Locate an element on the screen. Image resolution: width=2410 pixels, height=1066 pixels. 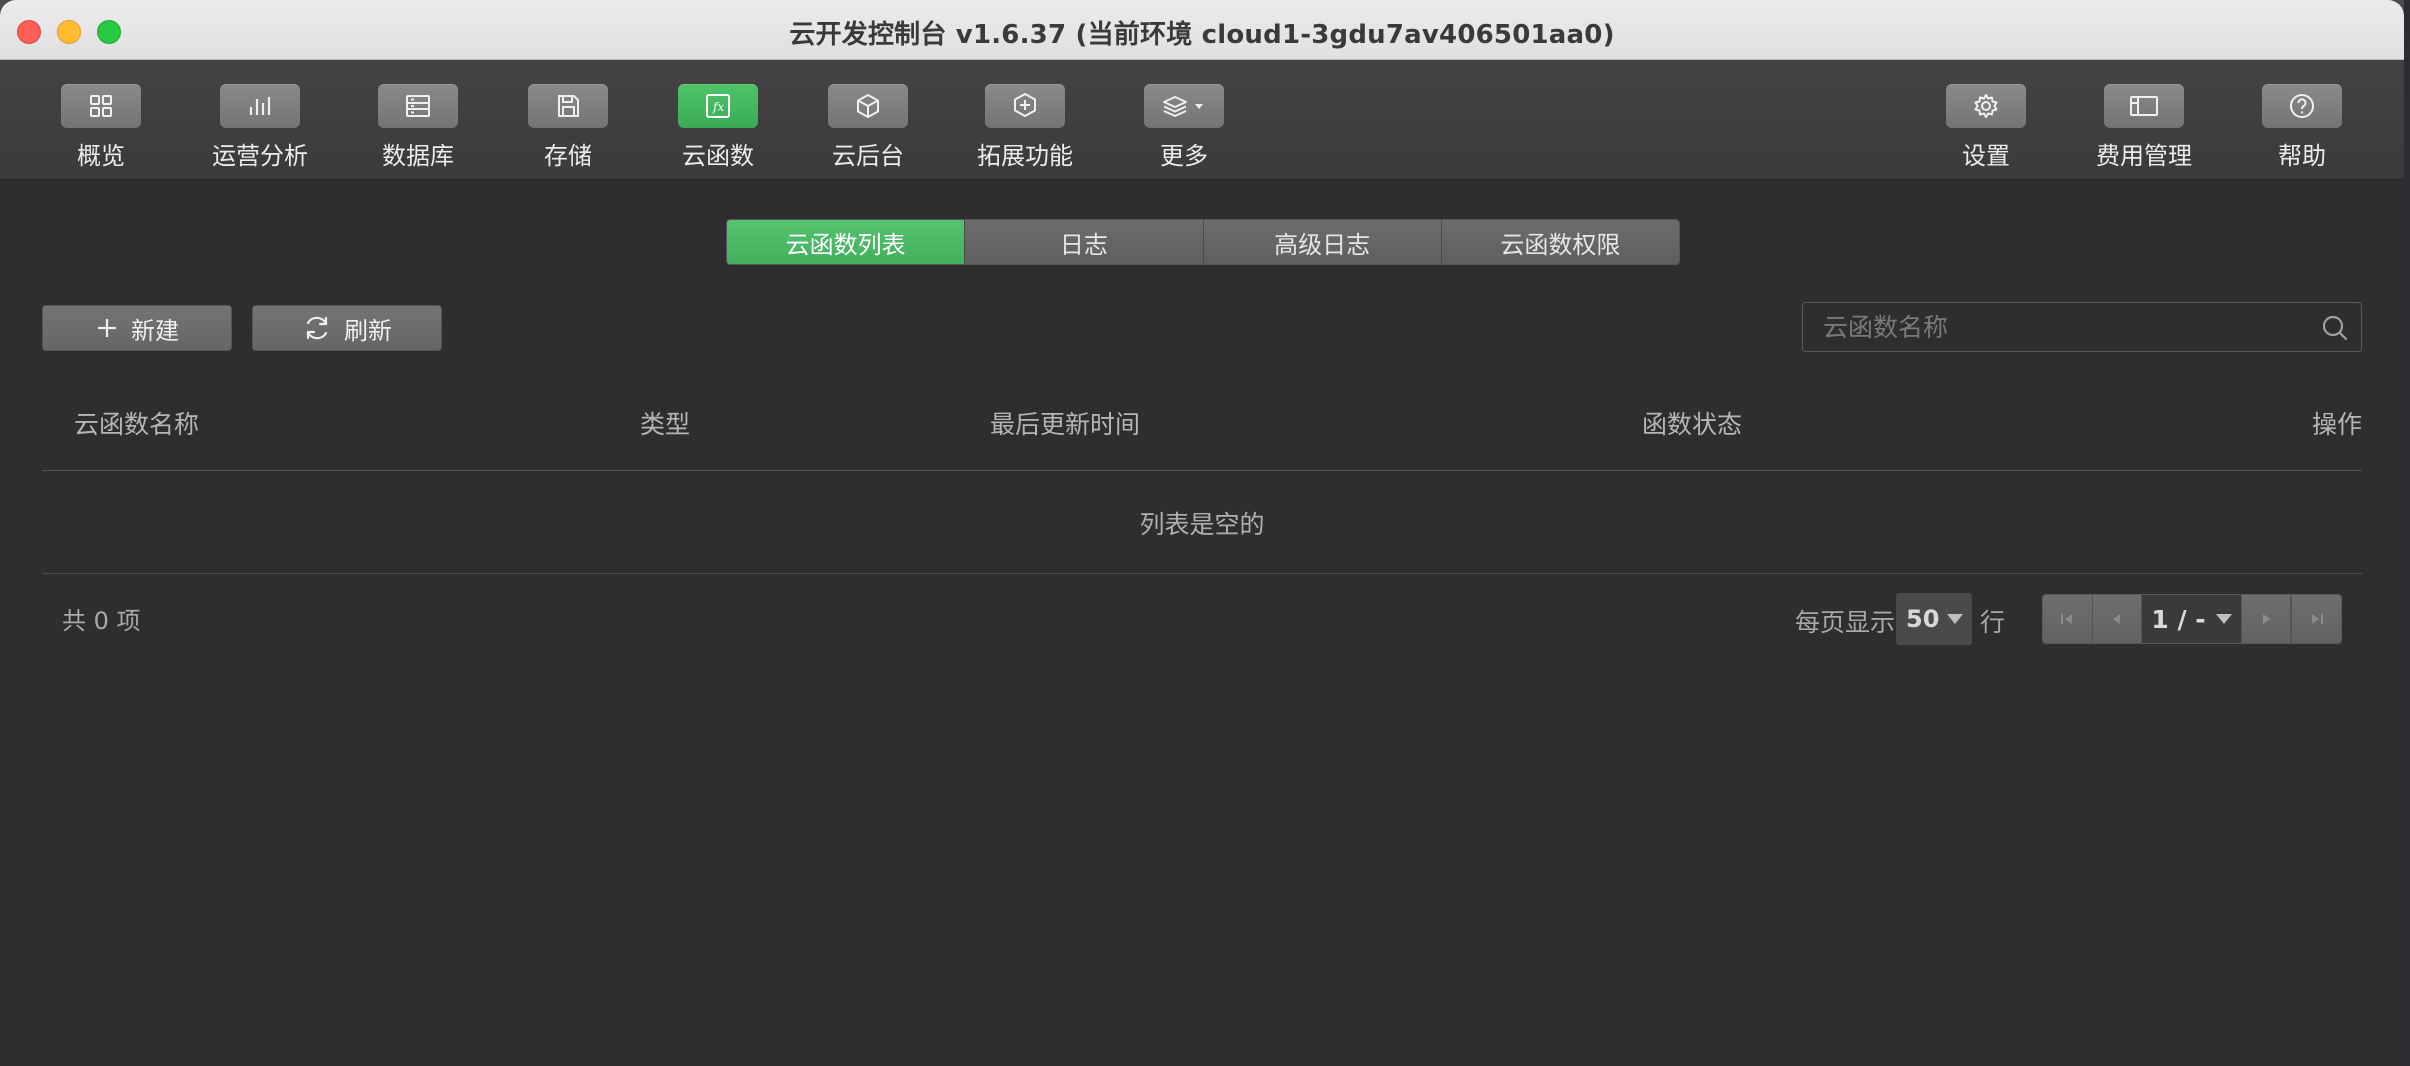
toolbar-label-overview: 概览 is located at coordinates (101, 156).